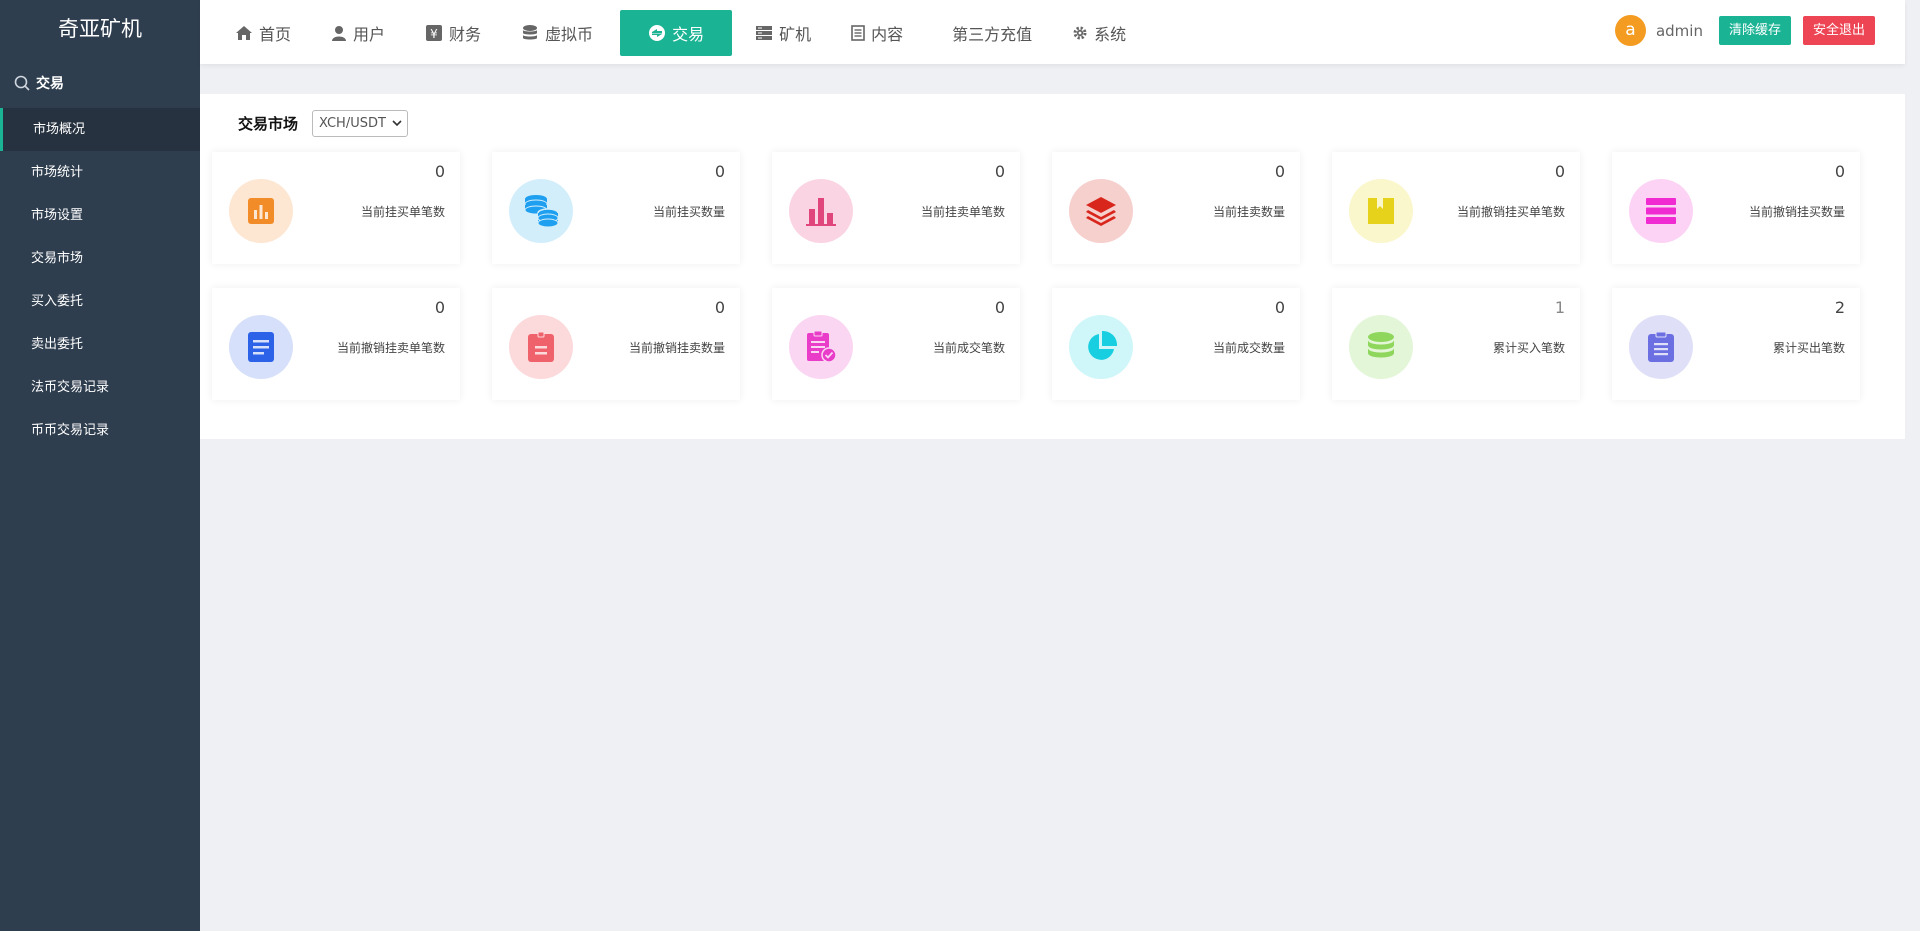  I want to click on stat-card: 0 当前成交笔数, so click(896, 344).